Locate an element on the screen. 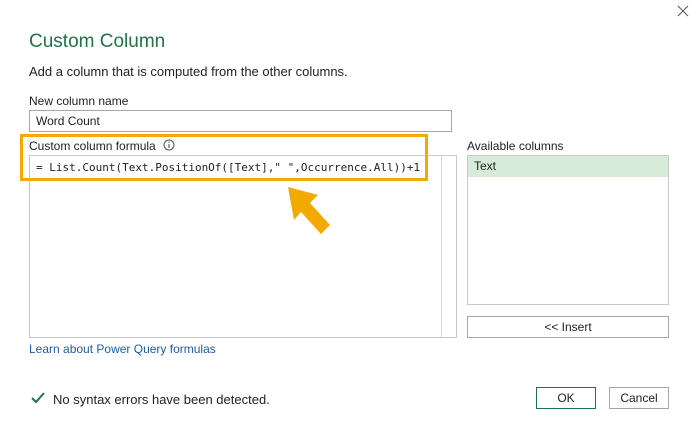  learn-power-query-link: Learn about Power Query formulas is located at coordinates (122, 349).